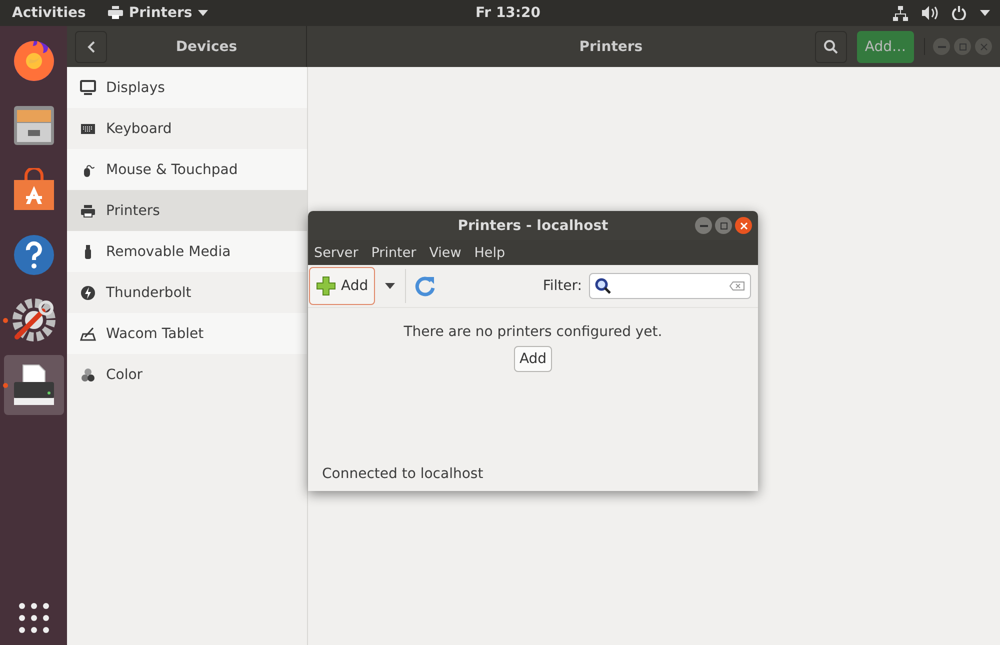  Describe the element at coordinates (33, 255) in the screenshot. I see `help-icon` at that location.